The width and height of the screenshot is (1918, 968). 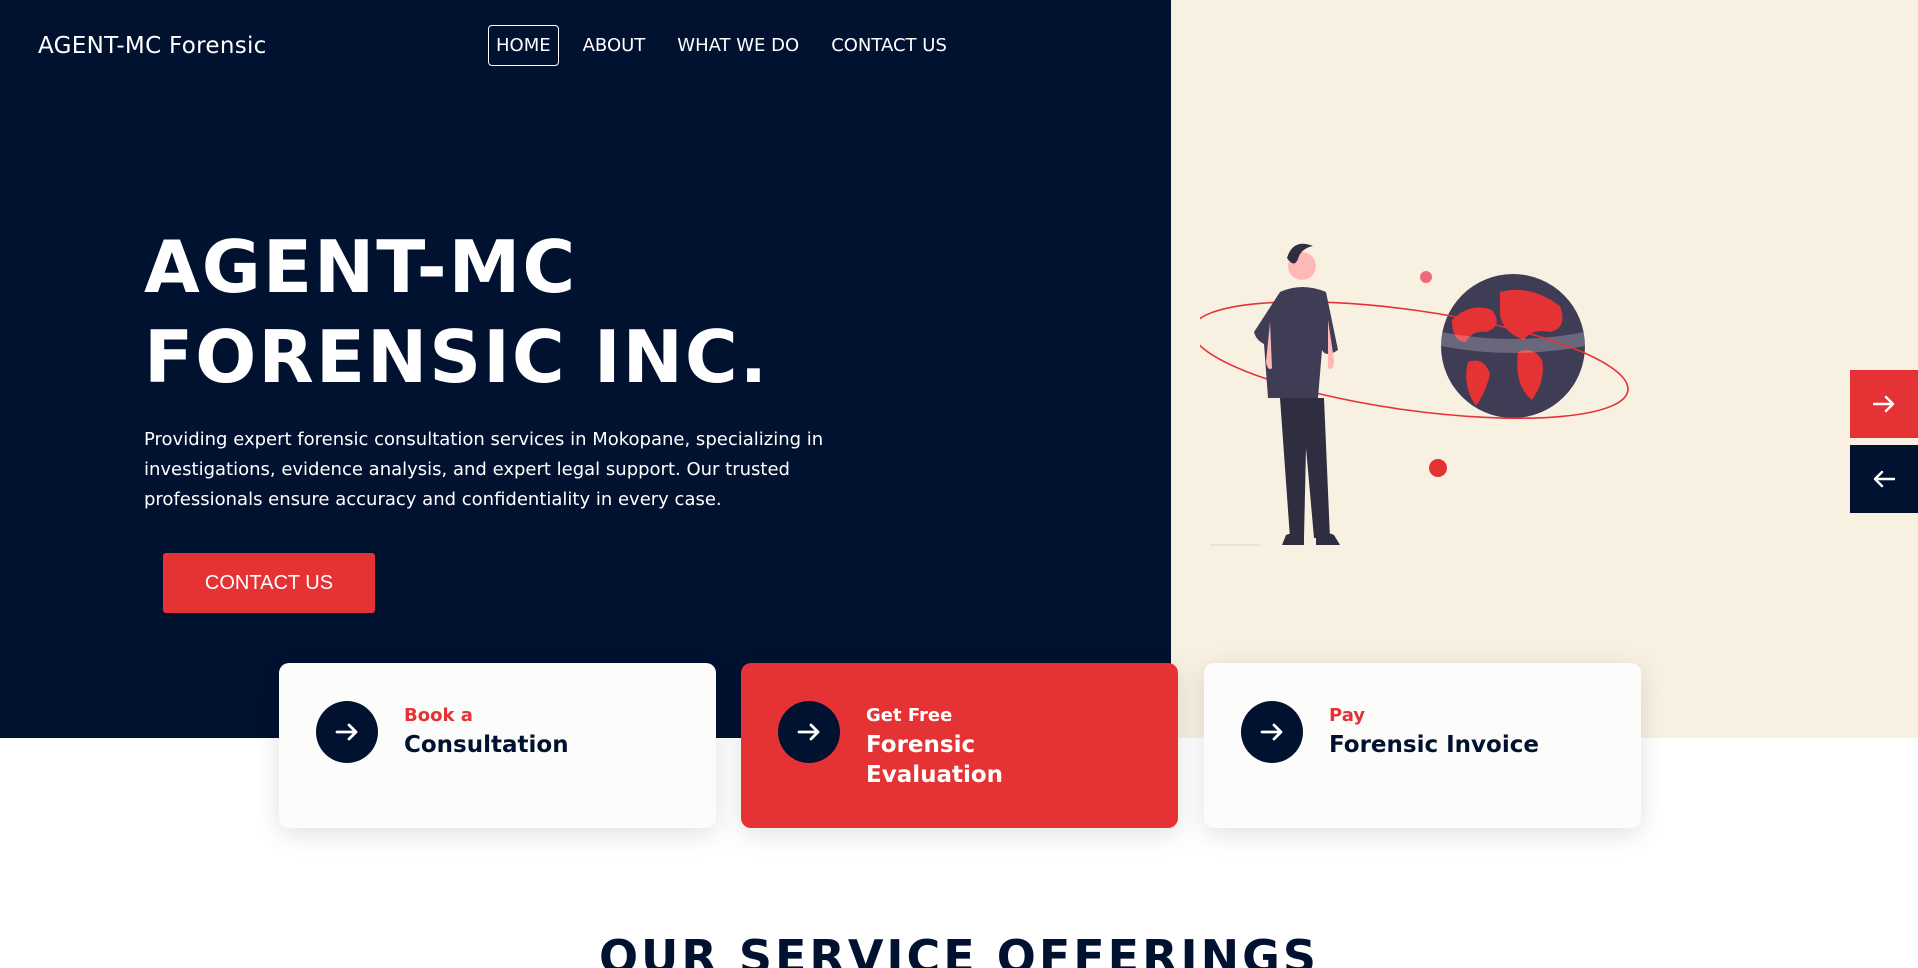 What do you see at coordinates (269, 583) in the screenshot?
I see `hero-contact-button: CONTACT US` at bounding box center [269, 583].